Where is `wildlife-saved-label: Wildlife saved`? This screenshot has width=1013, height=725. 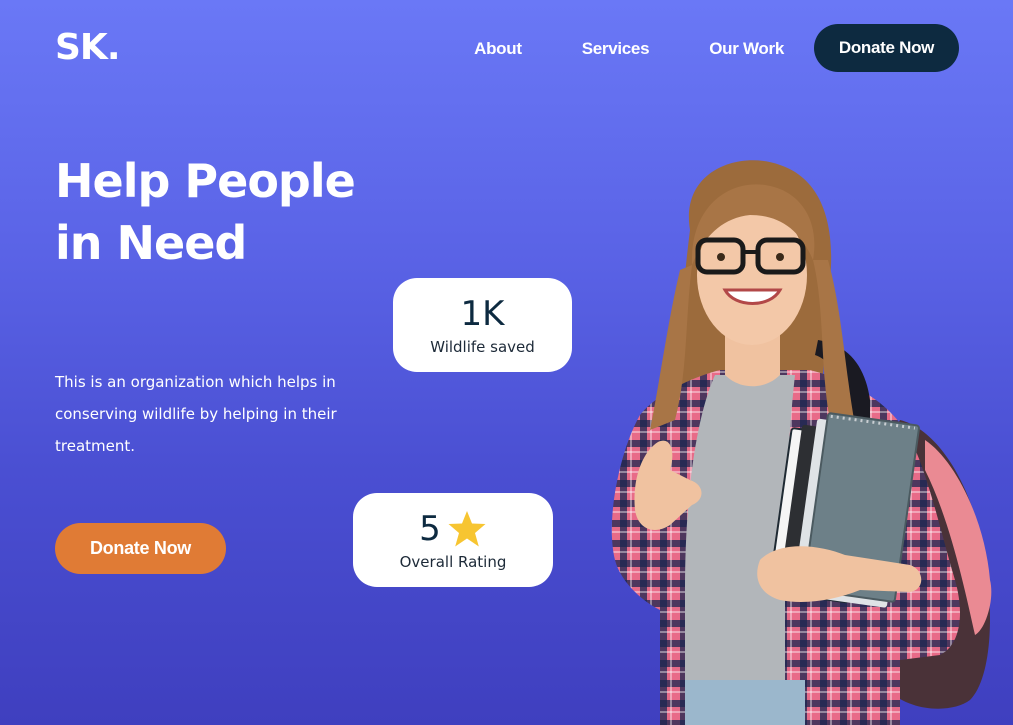 wildlife-saved-label: Wildlife saved is located at coordinates (482, 347).